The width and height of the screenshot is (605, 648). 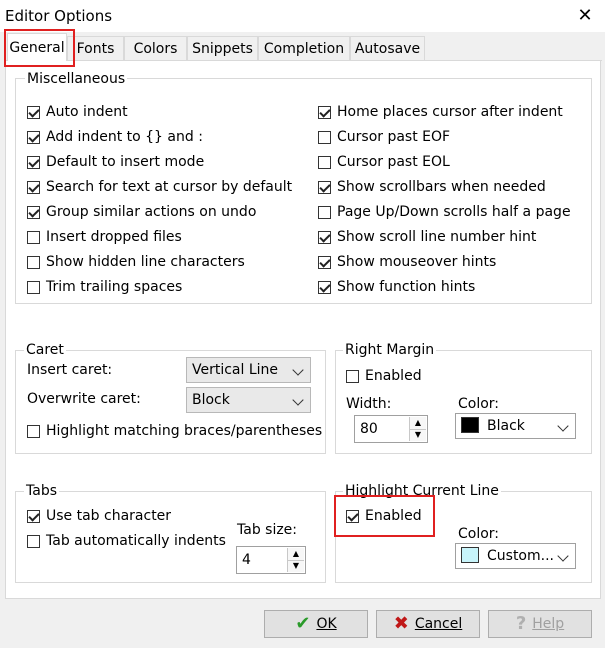 I want to click on overwrite-caret-select: Block, so click(x=248, y=400).